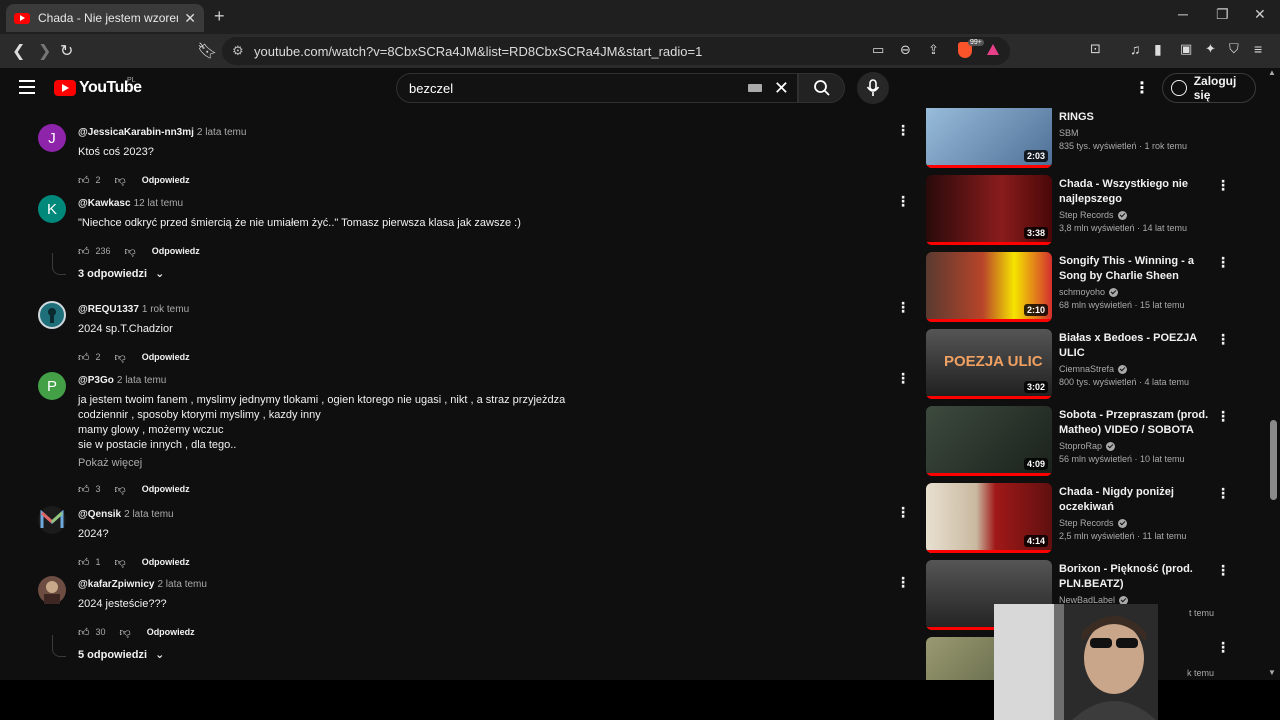  What do you see at coordinates (219, 16) in the screenshot?
I see `new-tab-button: +` at bounding box center [219, 16].